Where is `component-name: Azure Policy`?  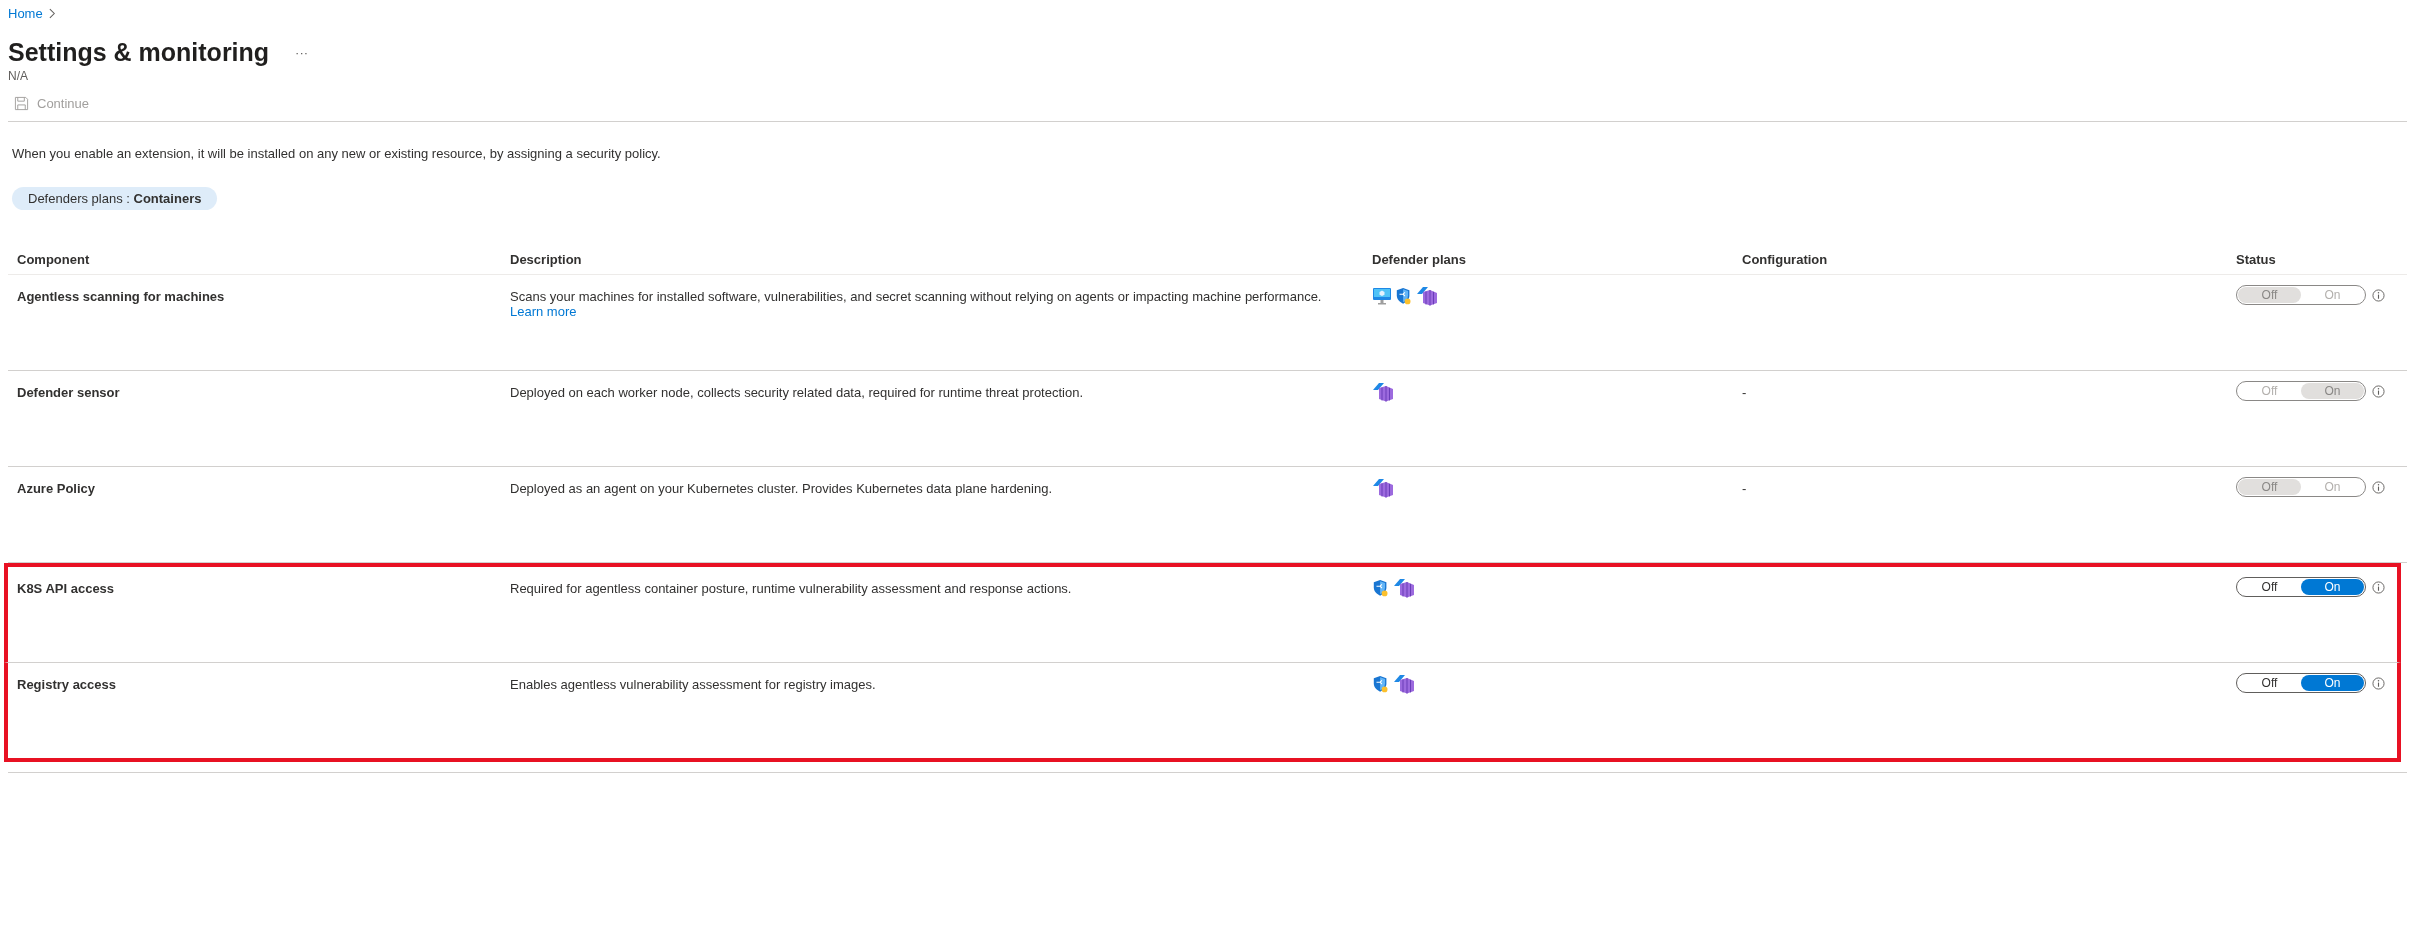 component-name: Azure Policy is located at coordinates (56, 488).